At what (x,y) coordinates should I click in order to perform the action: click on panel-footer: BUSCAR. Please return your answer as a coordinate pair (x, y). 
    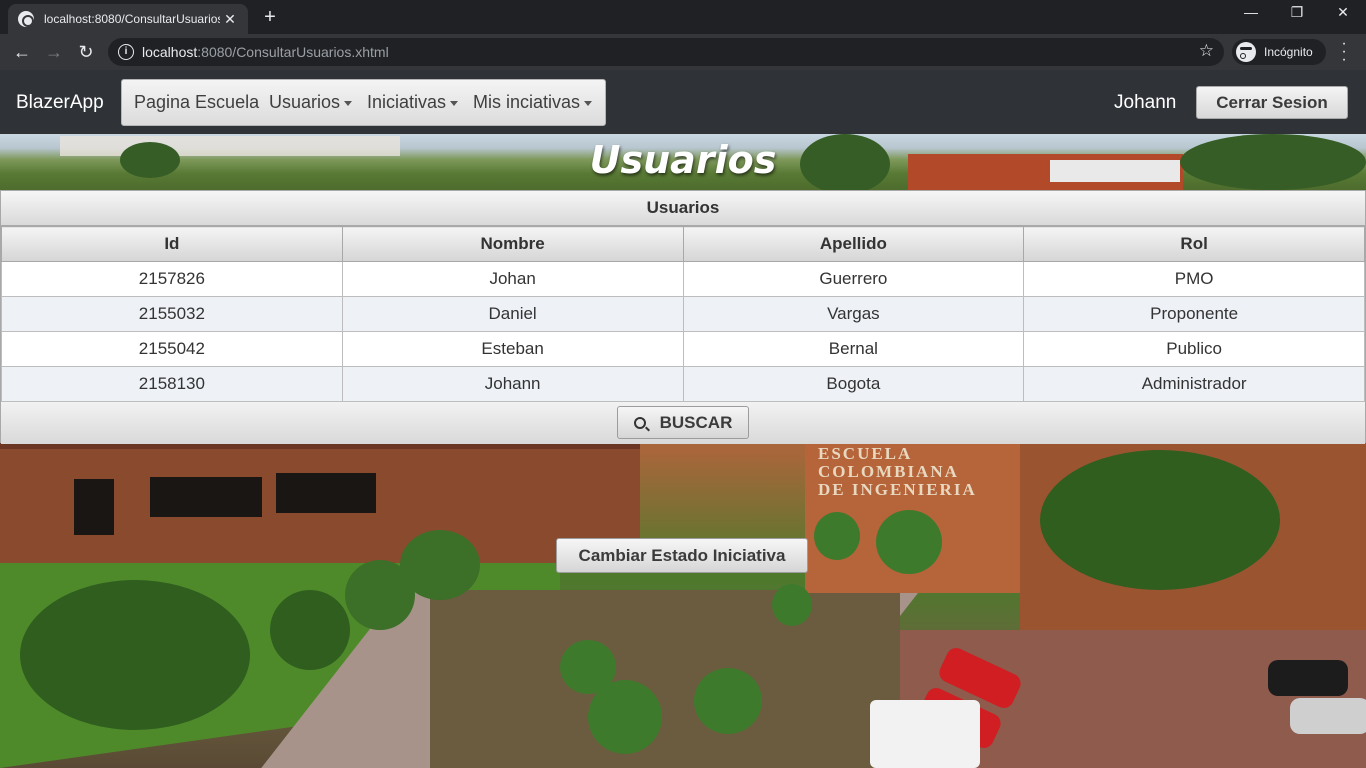
    Looking at the image, I should click on (683, 423).